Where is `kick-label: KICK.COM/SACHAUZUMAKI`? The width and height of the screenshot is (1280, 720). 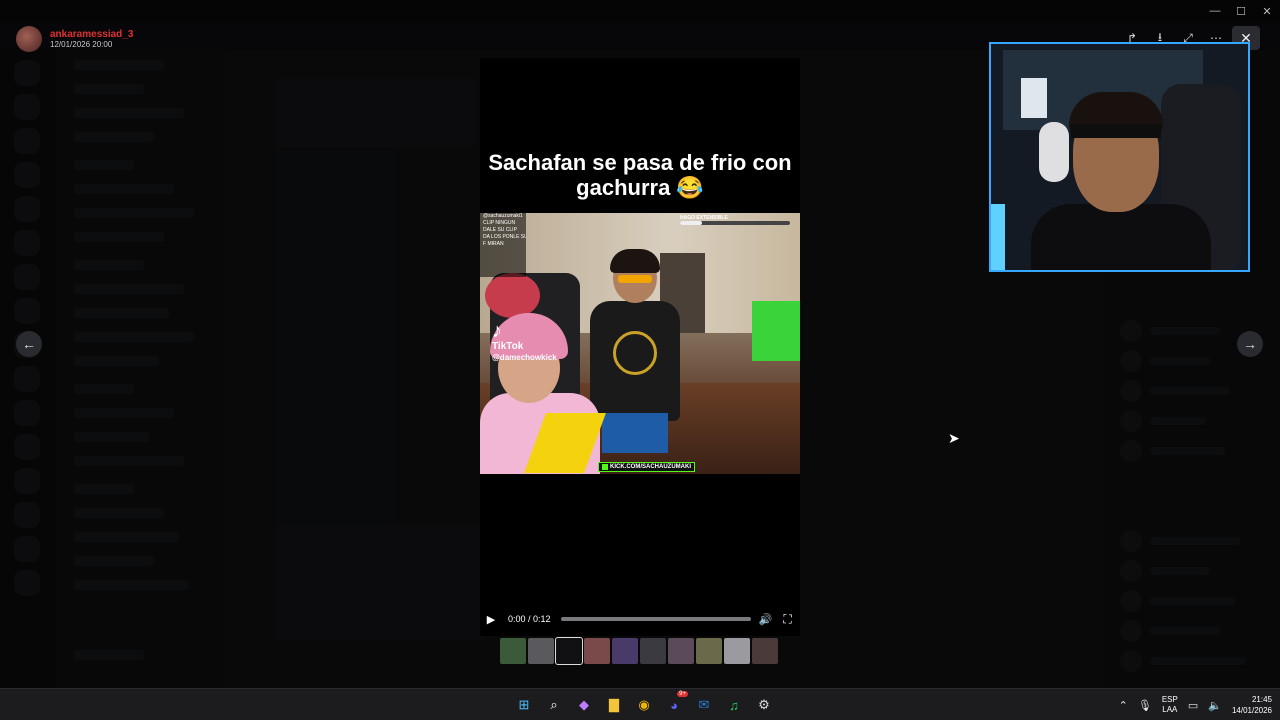 kick-label: KICK.COM/SACHAUZUMAKI is located at coordinates (650, 467).